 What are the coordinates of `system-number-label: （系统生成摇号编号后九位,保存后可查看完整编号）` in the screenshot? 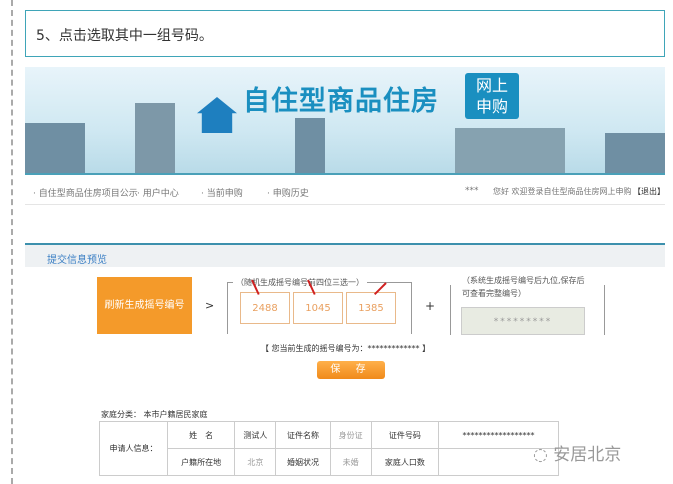 It's located at (527, 287).